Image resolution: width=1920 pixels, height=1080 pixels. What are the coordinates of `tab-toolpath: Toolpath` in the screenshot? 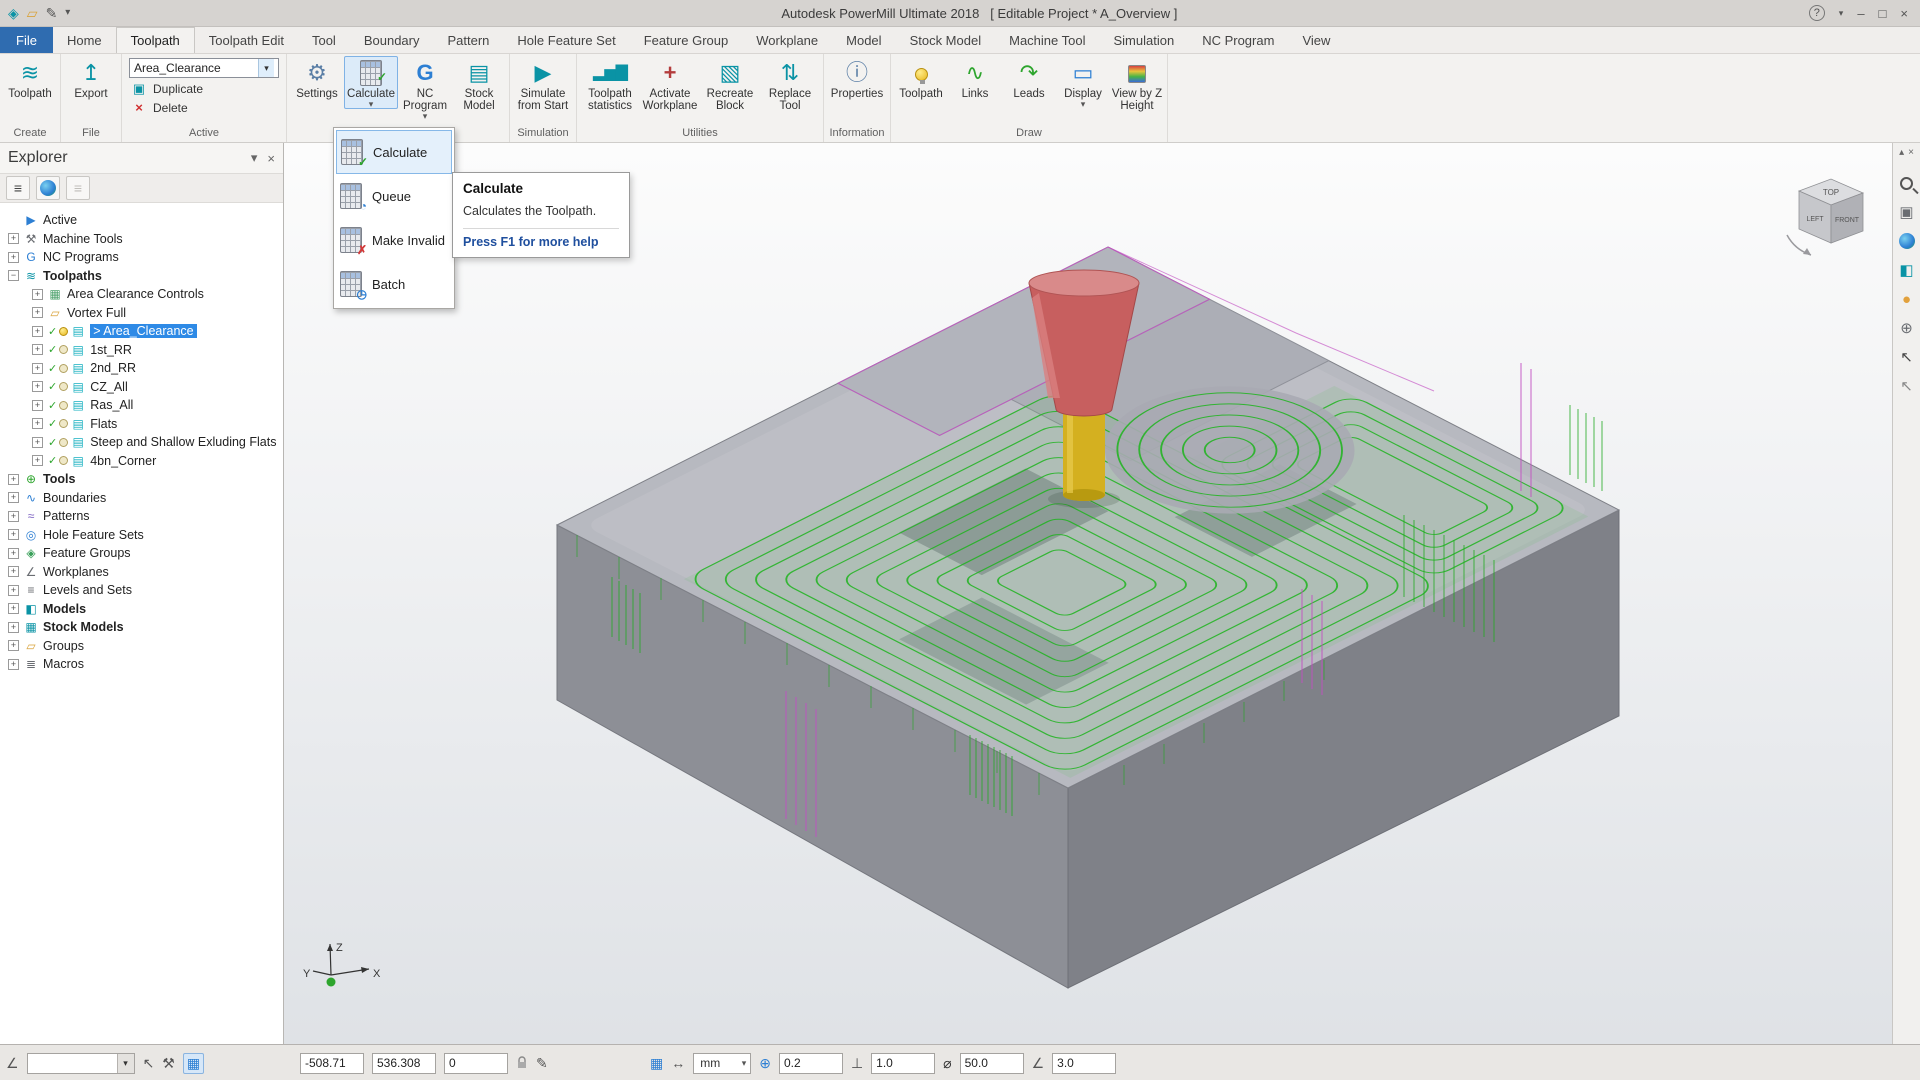 It's located at (155, 40).